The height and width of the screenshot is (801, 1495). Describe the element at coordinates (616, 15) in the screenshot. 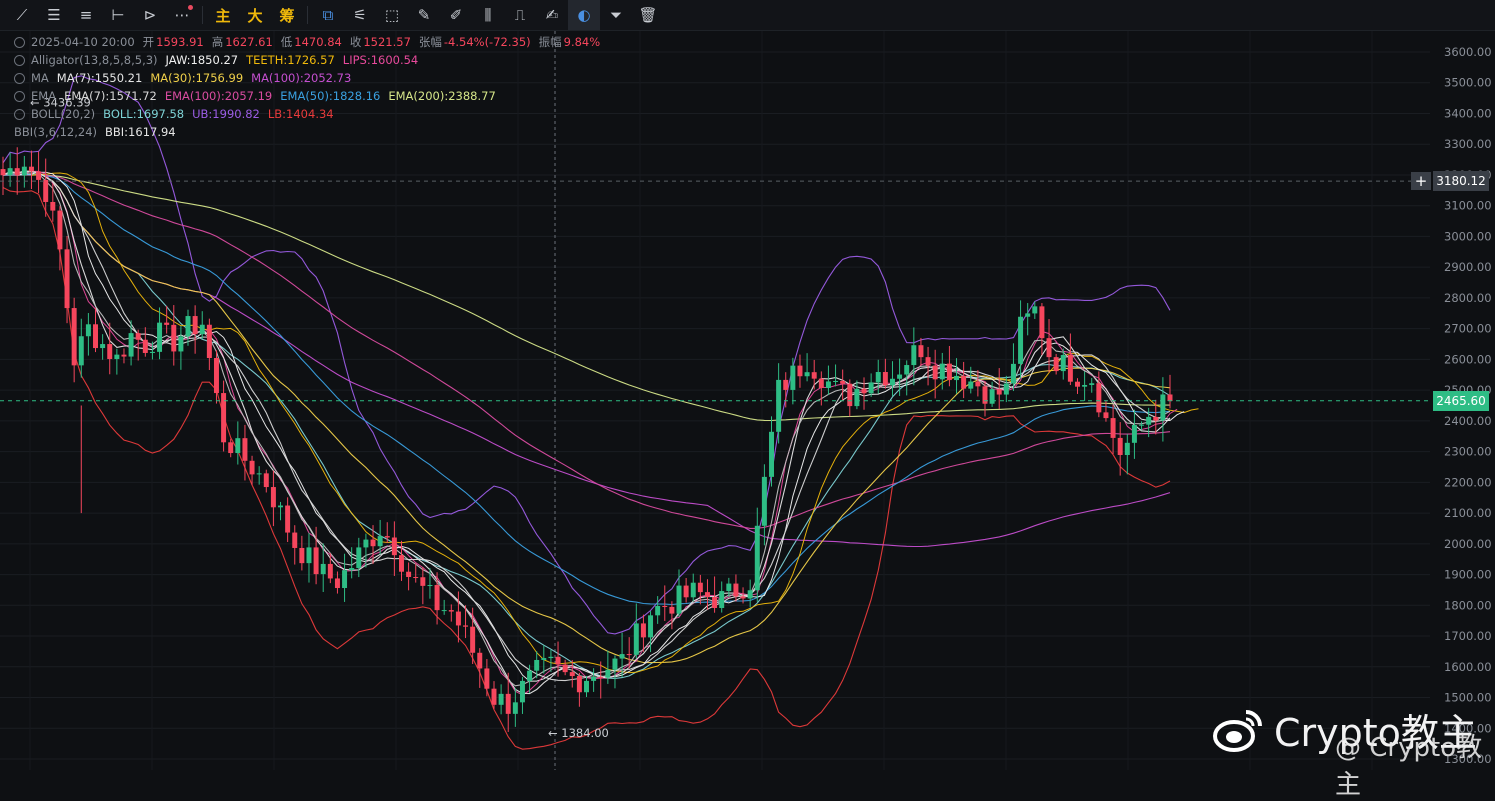

I see `filter-icon: ⏷` at that location.